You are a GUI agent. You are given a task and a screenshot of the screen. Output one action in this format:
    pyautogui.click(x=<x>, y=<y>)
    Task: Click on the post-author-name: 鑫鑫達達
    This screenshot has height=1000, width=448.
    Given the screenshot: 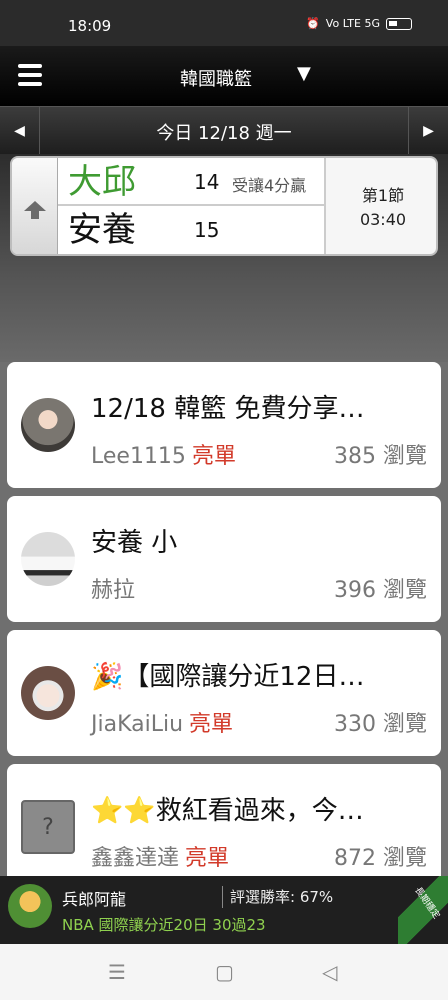 What is the action you would take?
    pyautogui.click(x=135, y=858)
    